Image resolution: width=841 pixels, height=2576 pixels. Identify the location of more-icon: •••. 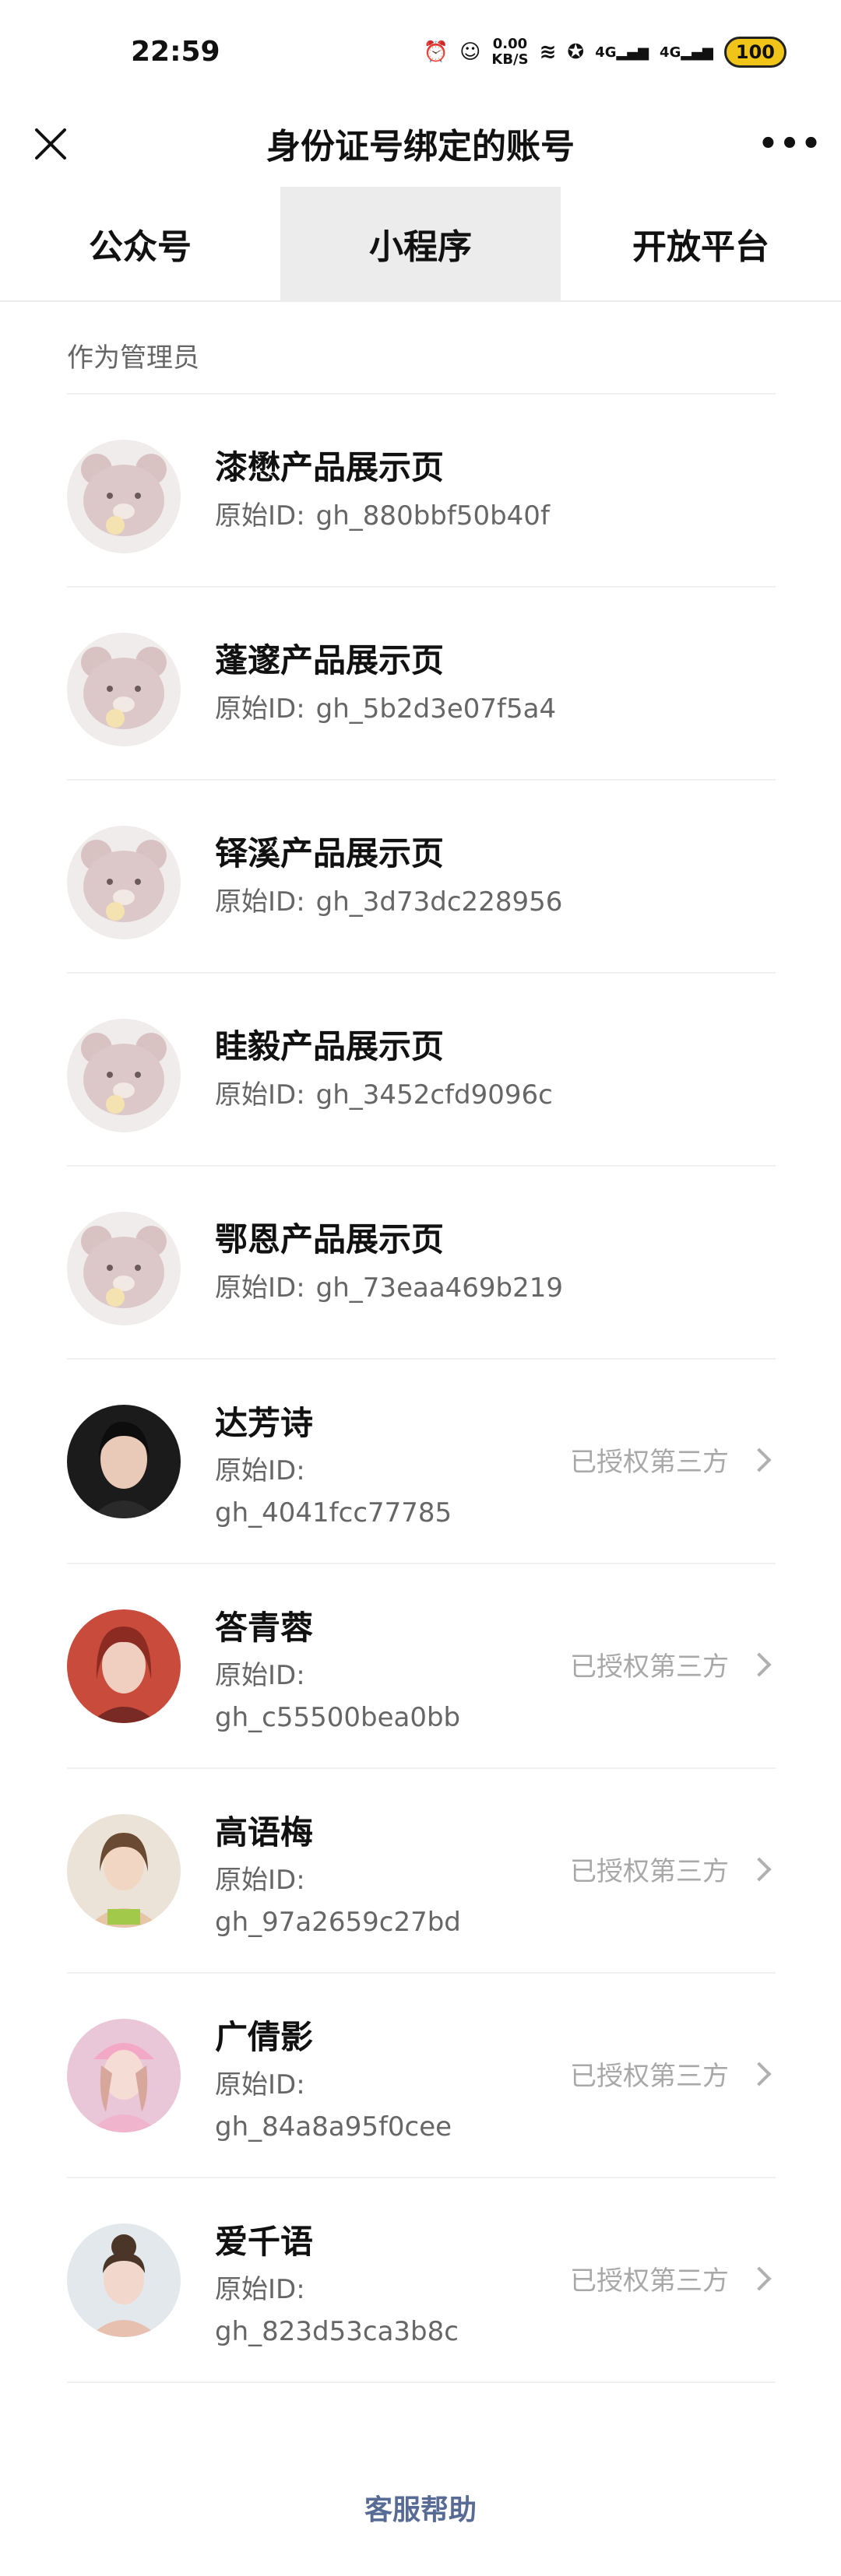
(790, 144).